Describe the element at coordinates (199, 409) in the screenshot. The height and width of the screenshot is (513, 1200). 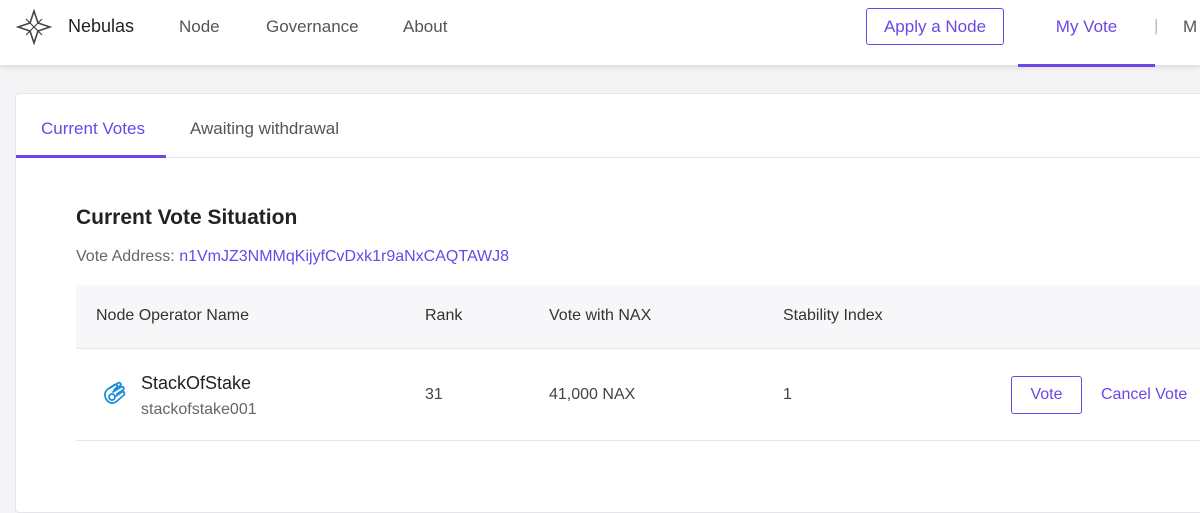
I see `node-operator-id: stackofstake001` at that location.